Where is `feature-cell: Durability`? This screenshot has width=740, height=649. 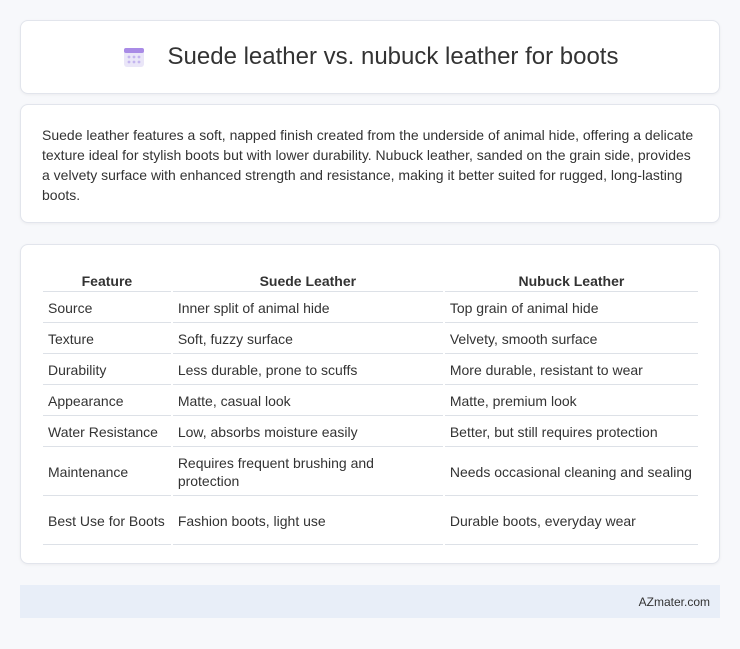 feature-cell: Durability is located at coordinates (107, 370).